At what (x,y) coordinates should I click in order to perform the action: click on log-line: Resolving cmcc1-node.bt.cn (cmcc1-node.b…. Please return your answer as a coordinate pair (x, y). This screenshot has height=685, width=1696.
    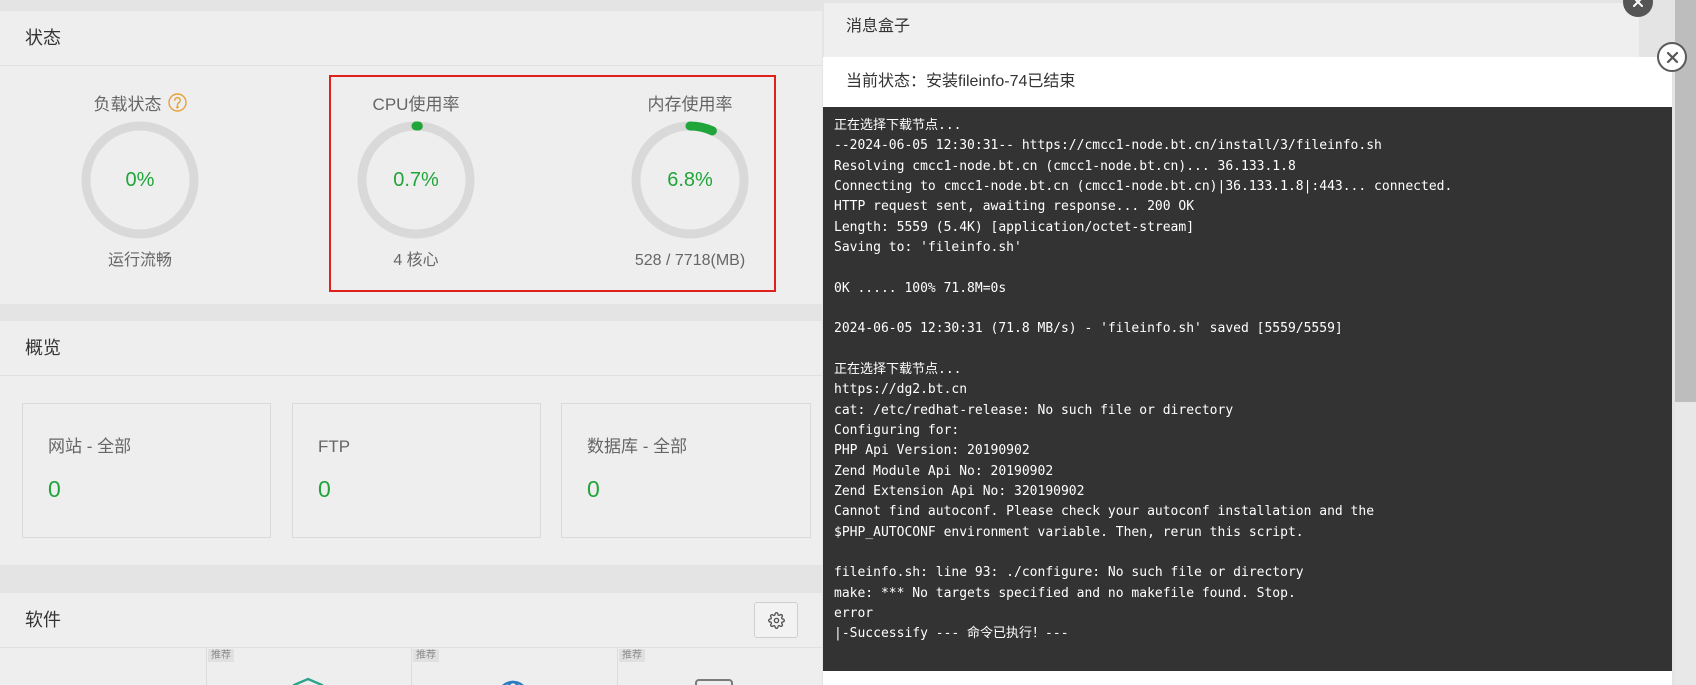
    Looking at the image, I should click on (1065, 166).